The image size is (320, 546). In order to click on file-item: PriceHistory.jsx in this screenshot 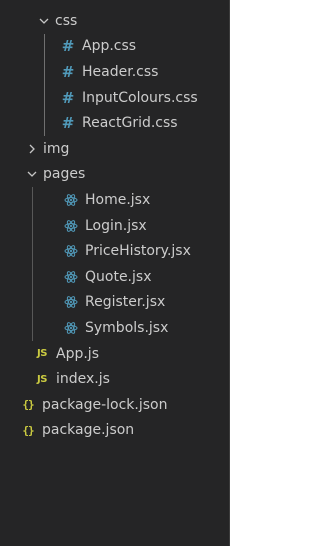, I will do `click(114, 251)`.